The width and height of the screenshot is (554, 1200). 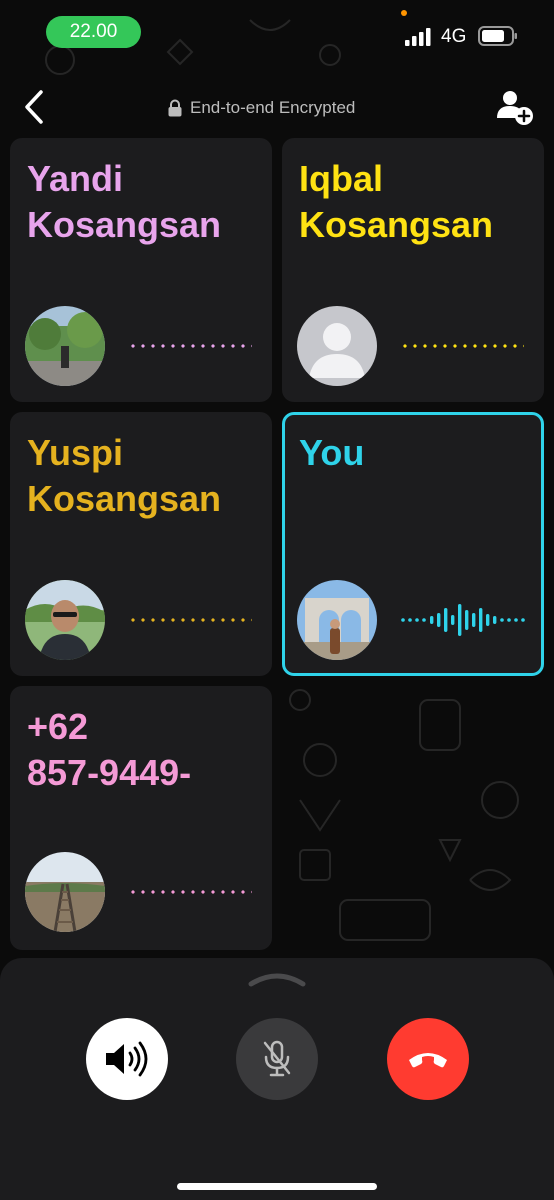 I want to click on add-participant-button, so click(x=515, y=107).